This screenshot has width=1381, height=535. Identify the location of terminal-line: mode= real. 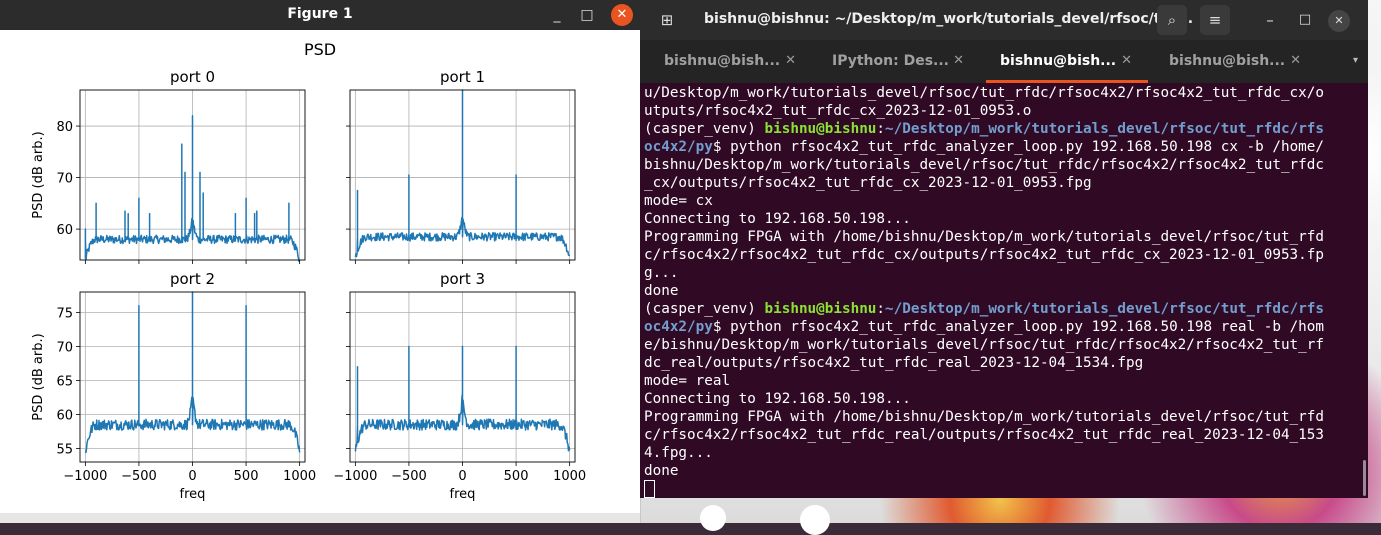
(1004, 381).